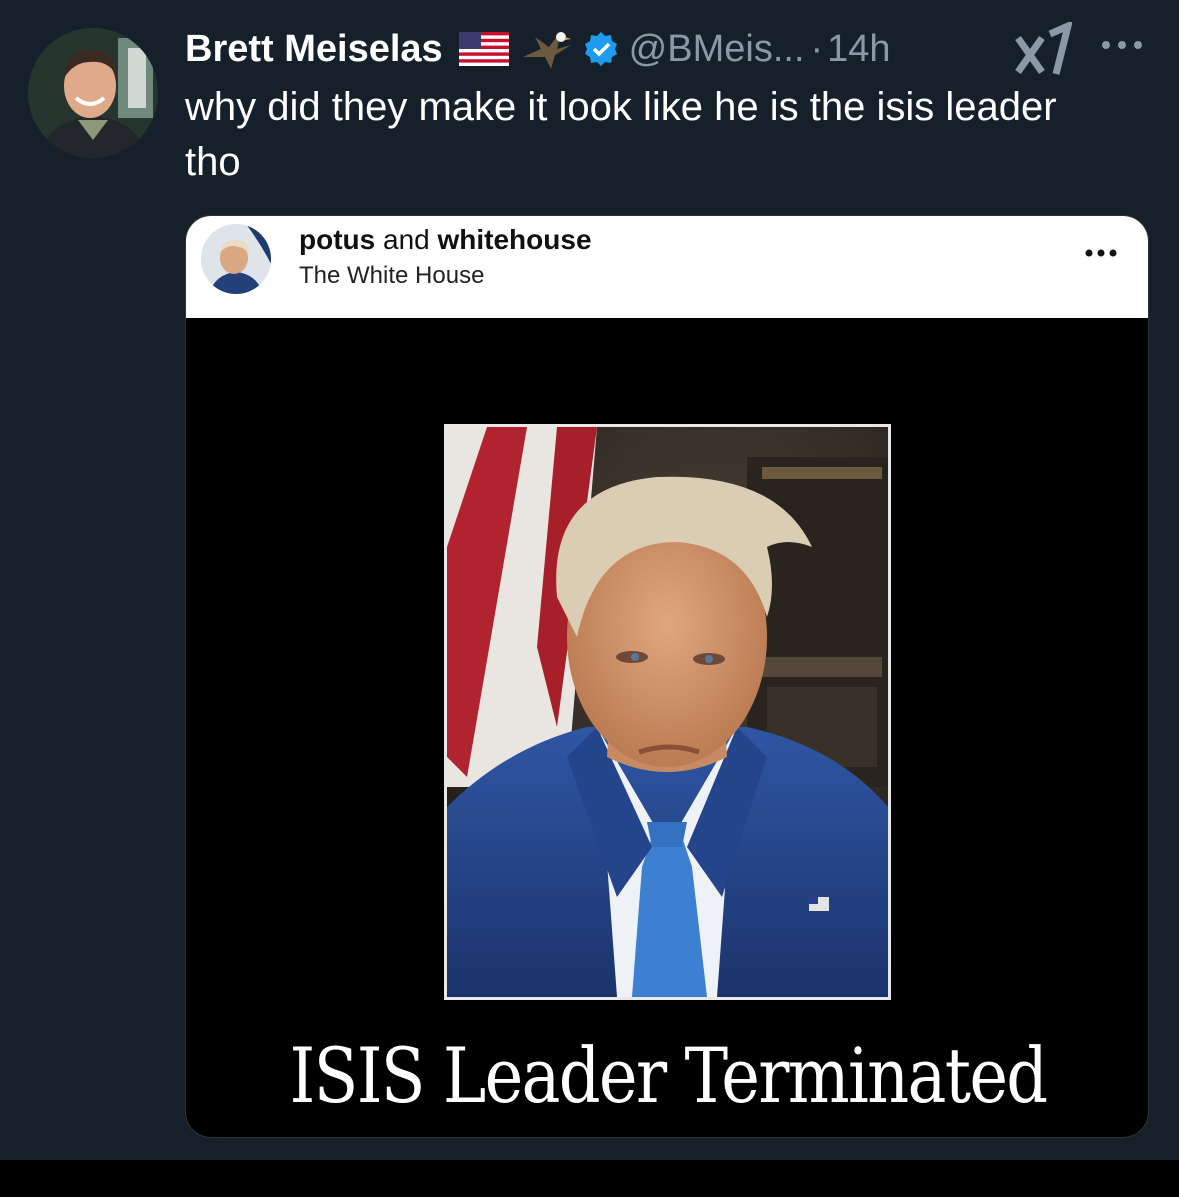 This screenshot has height=1197, width=1179. Describe the element at coordinates (93, 93) in the screenshot. I see `author-avatar` at that location.